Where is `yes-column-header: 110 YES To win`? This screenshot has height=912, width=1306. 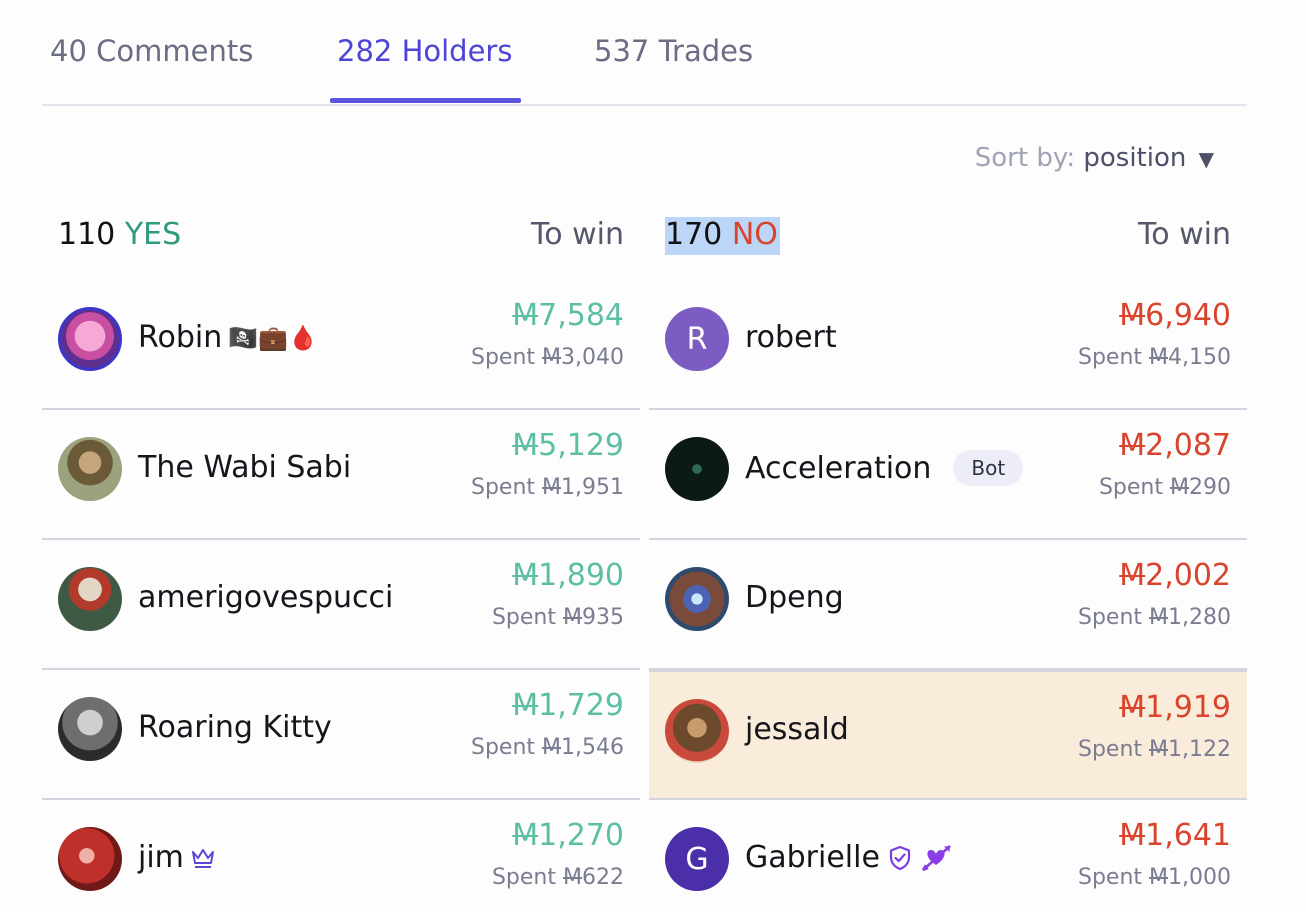
yes-column-header: 110 YES To win is located at coordinates (341, 240).